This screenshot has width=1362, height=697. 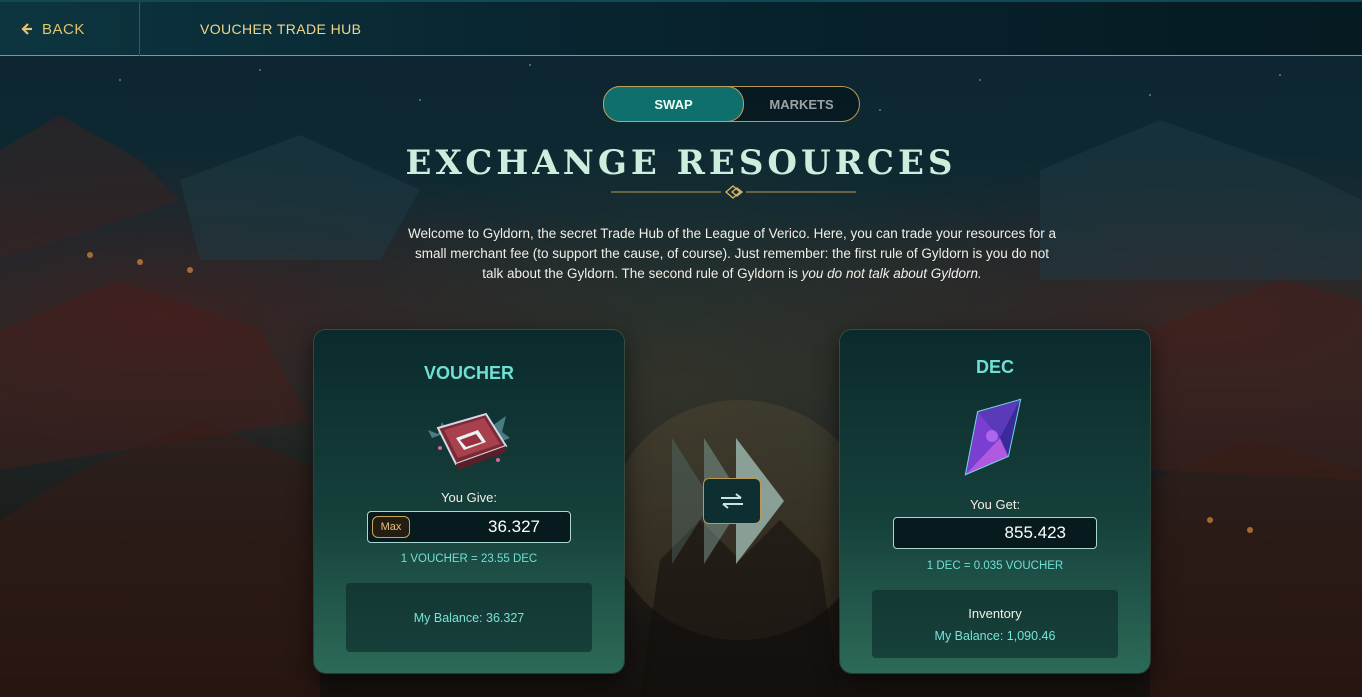 What do you see at coordinates (469, 559) in the screenshot?
I see `give-rate: 1 VOUCHER = 23.55 DEC` at bounding box center [469, 559].